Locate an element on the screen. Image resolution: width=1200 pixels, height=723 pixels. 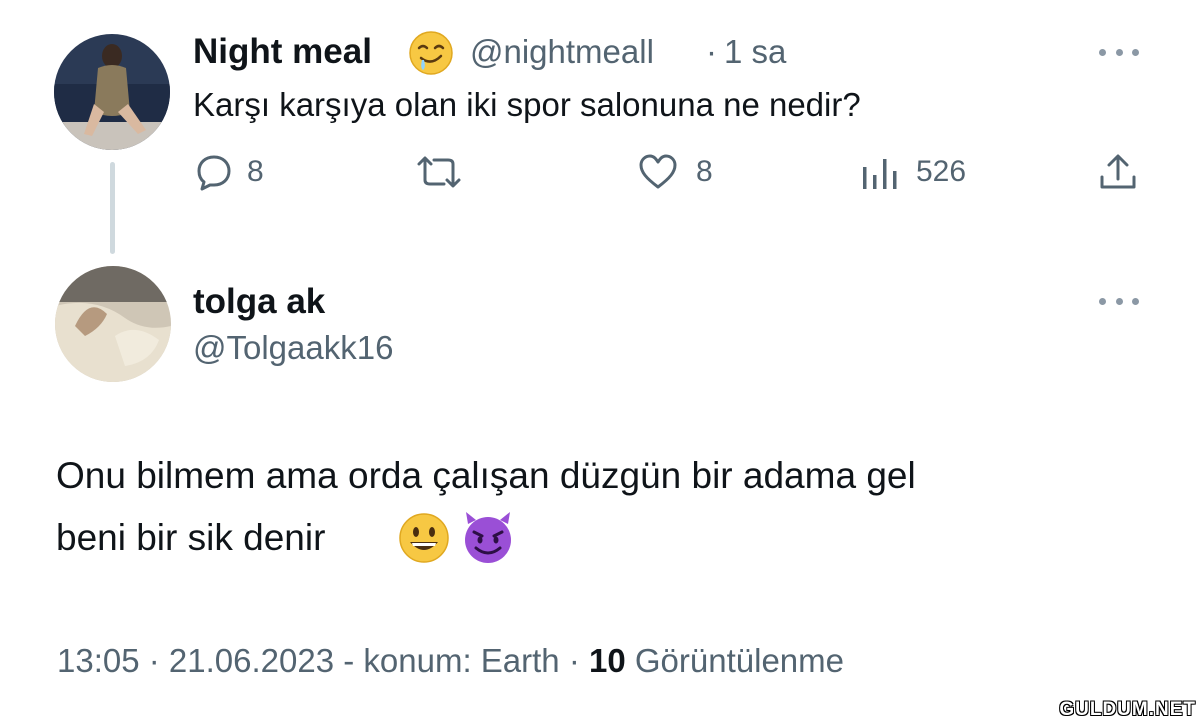
reply-count: 8 is located at coordinates (255, 171).